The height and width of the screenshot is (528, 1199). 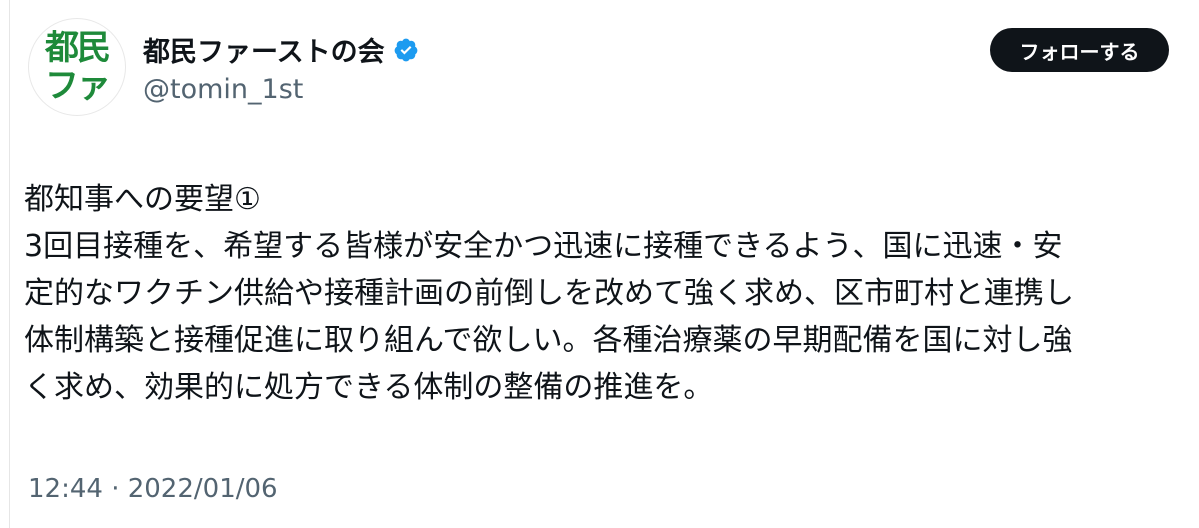 I want to click on tweet-line-4: 体制構築と接種促進に取り組んで欲しい。各種治療薬の早期配備を国に対し強, so click(x=548, y=340).